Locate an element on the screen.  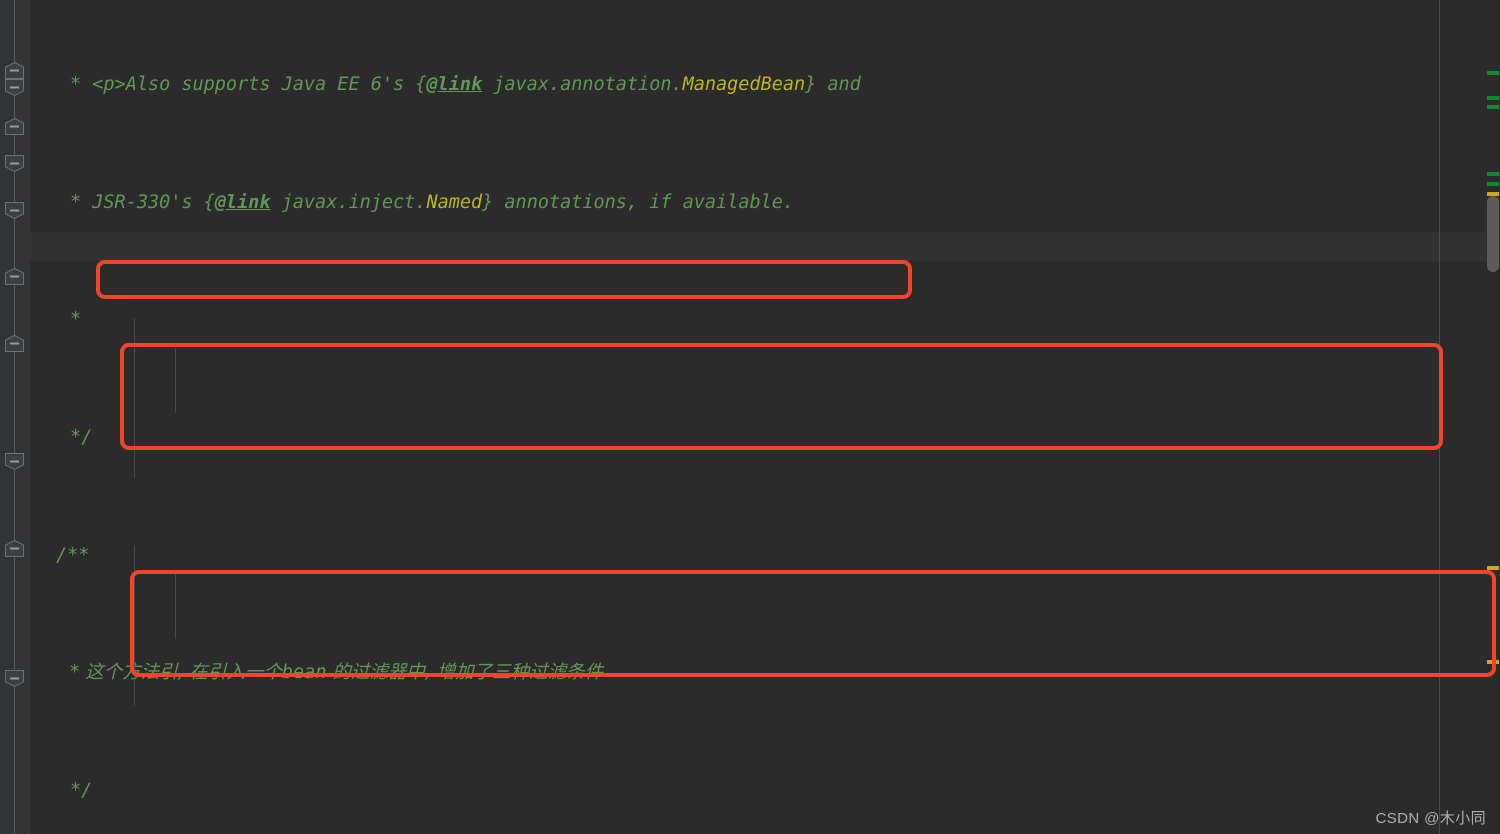
marker-bar-background is located at coordinates (1493, 417).